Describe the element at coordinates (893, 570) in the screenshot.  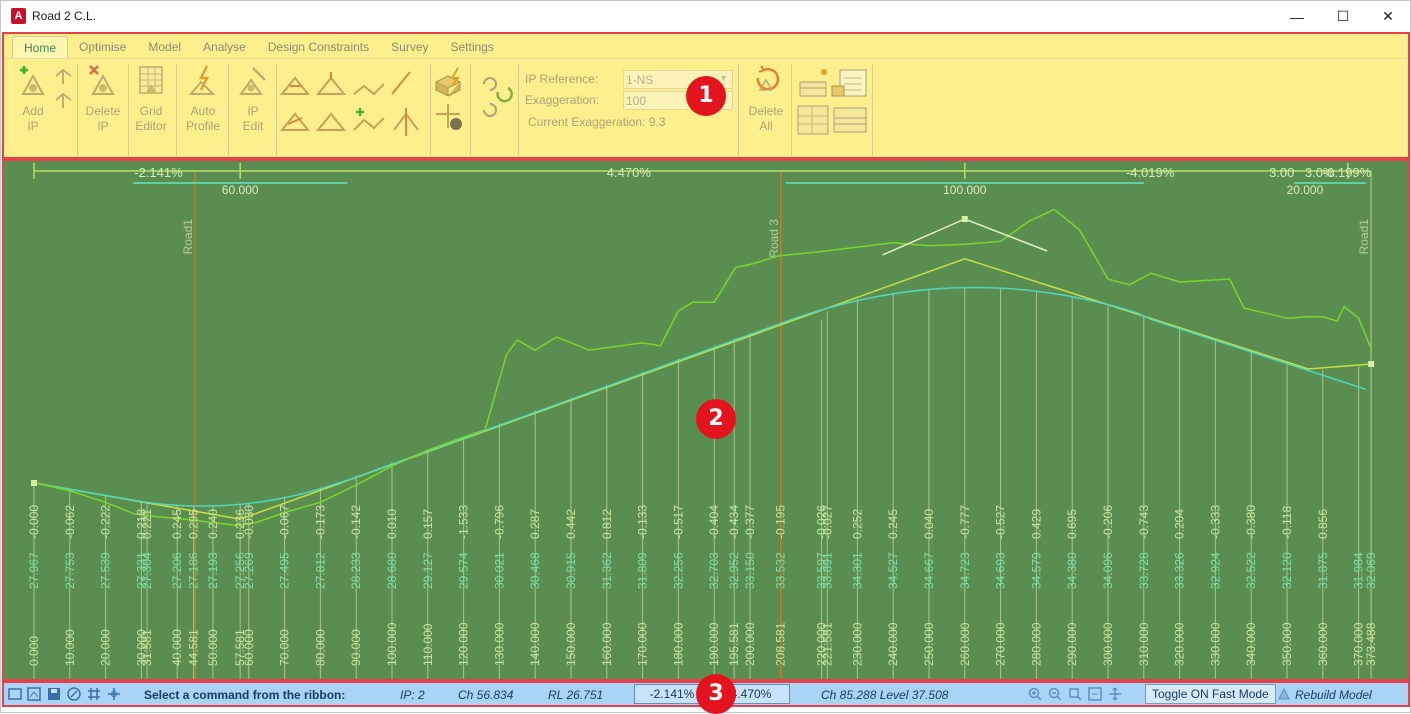
I see `level-label: 34.527` at that location.